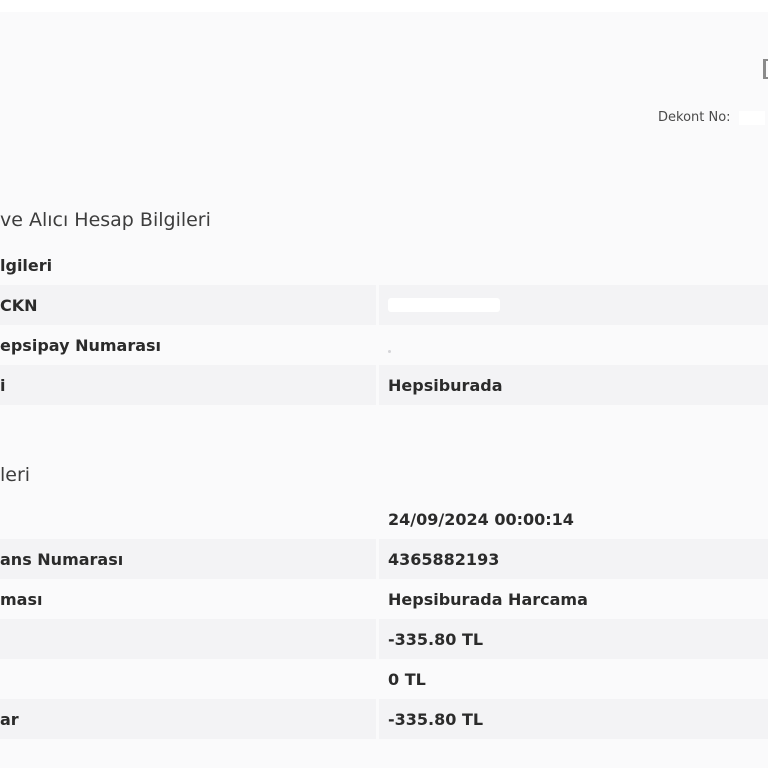 The height and width of the screenshot is (768, 768). I want to click on row-value: 4365882193, so click(573, 559).